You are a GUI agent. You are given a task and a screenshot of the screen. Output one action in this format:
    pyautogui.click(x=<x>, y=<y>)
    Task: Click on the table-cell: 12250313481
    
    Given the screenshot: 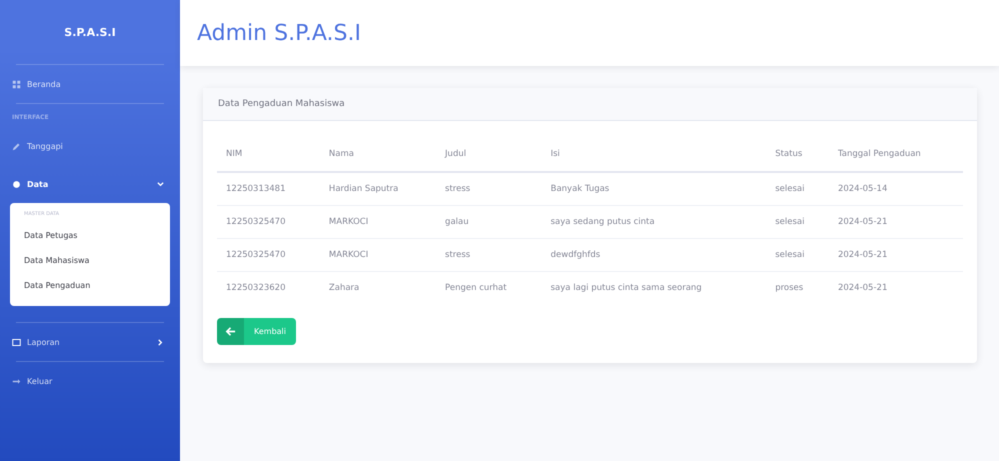 What is the action you would take?
    pyautogui.click(x=268, y=189)
    